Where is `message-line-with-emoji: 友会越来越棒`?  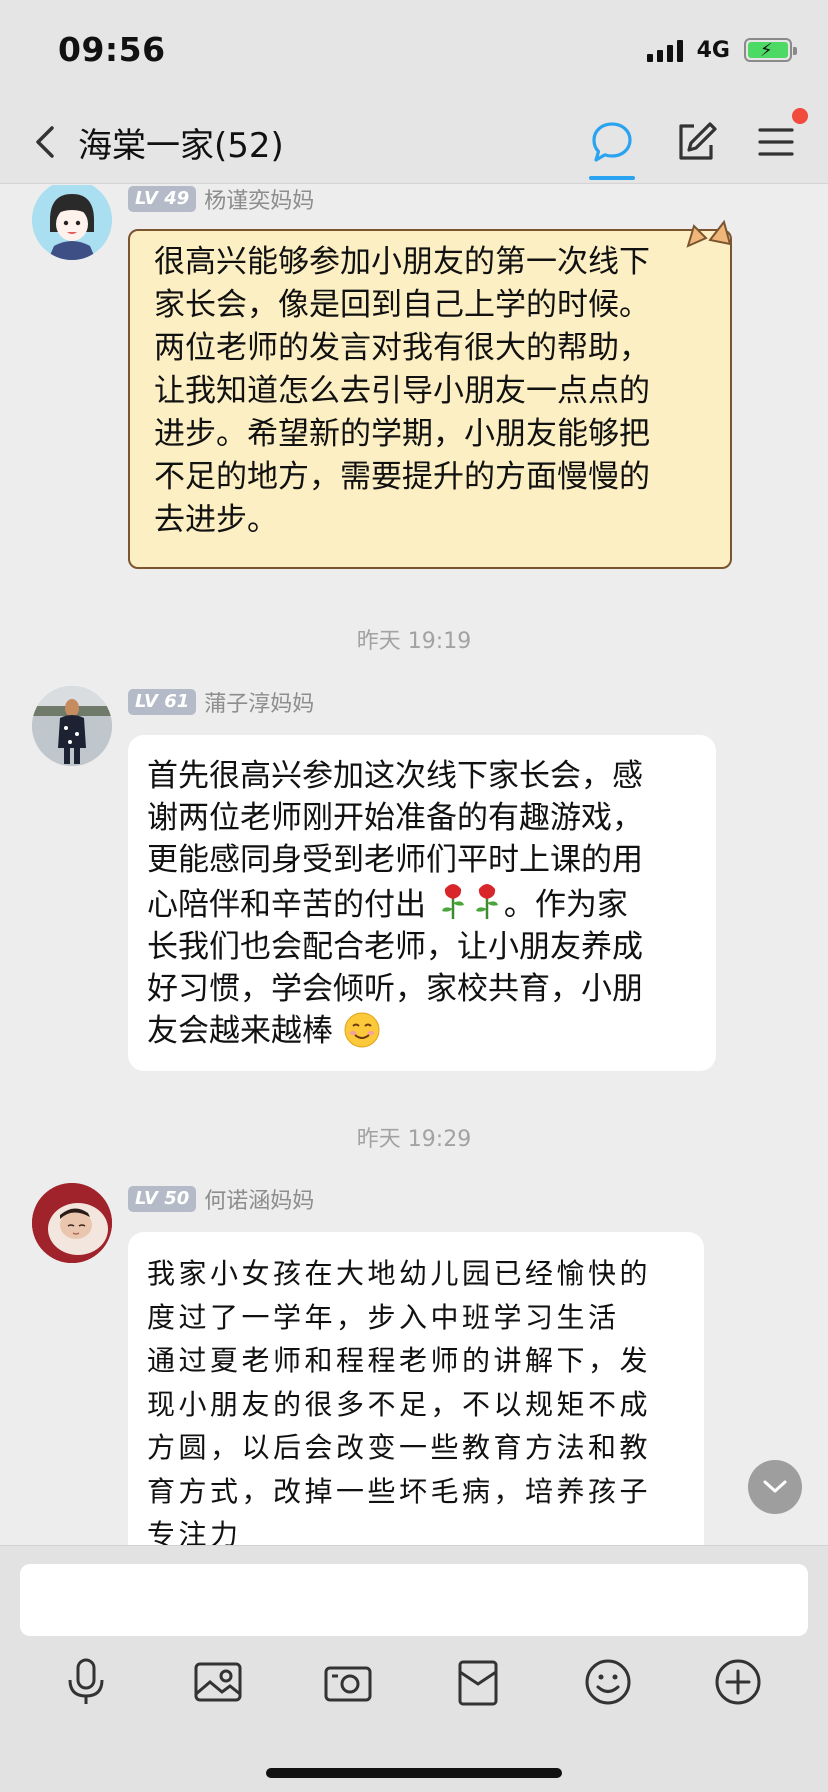
message-line-with-emoji: 友会越来越棒 is located at coordinates (431, 1031).